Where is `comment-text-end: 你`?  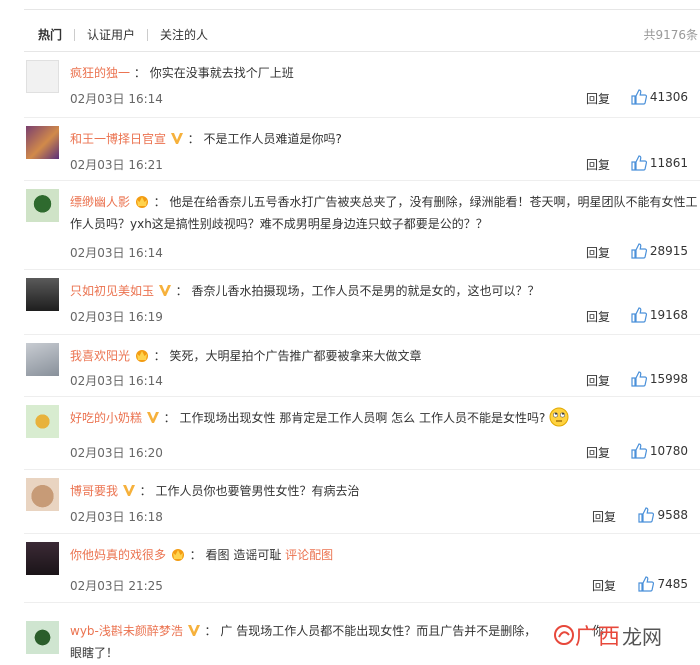 comment-text-end: 你 is located at coordinates (598, 631).